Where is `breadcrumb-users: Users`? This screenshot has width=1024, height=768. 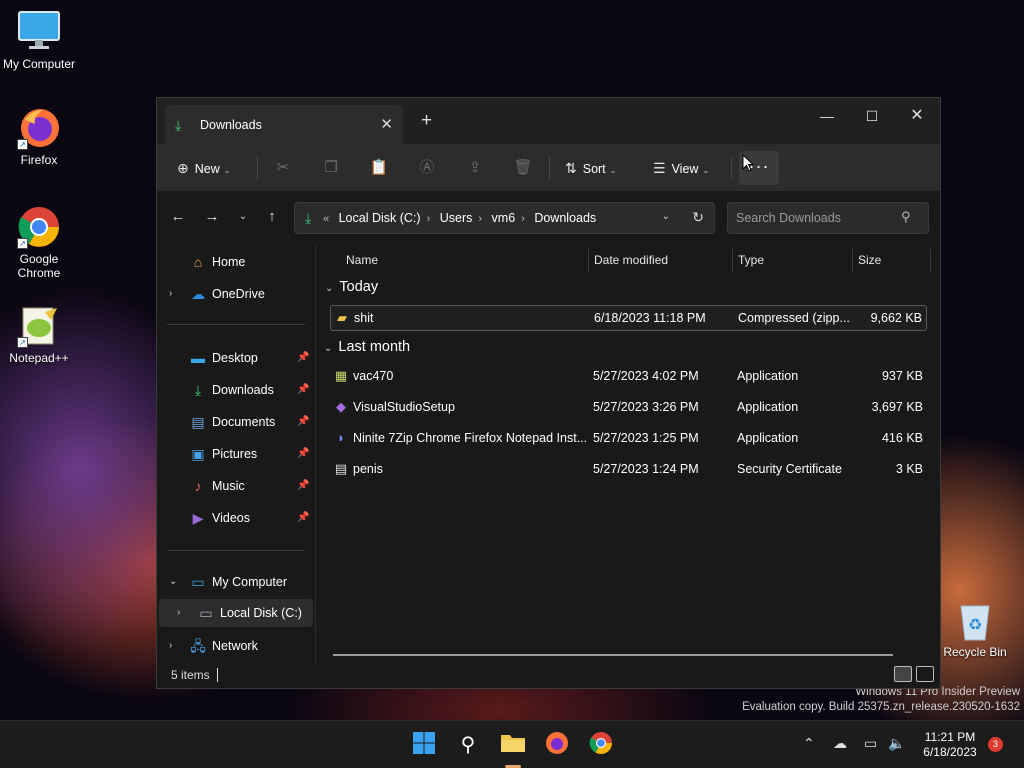
breadcrumb-users: Users is located at coordinates (456, 218).